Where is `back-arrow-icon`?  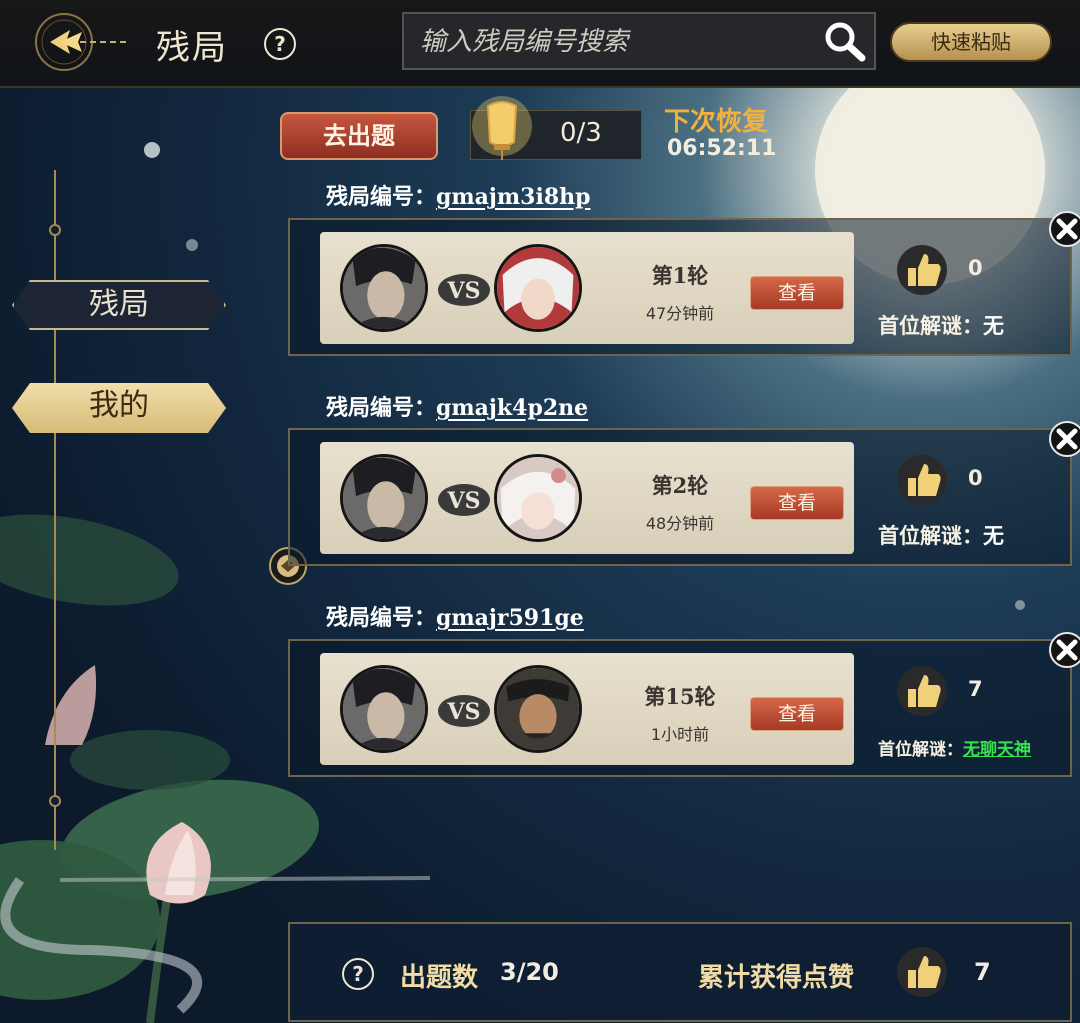
back-arrow-icon is located at coordinates (82, 42).